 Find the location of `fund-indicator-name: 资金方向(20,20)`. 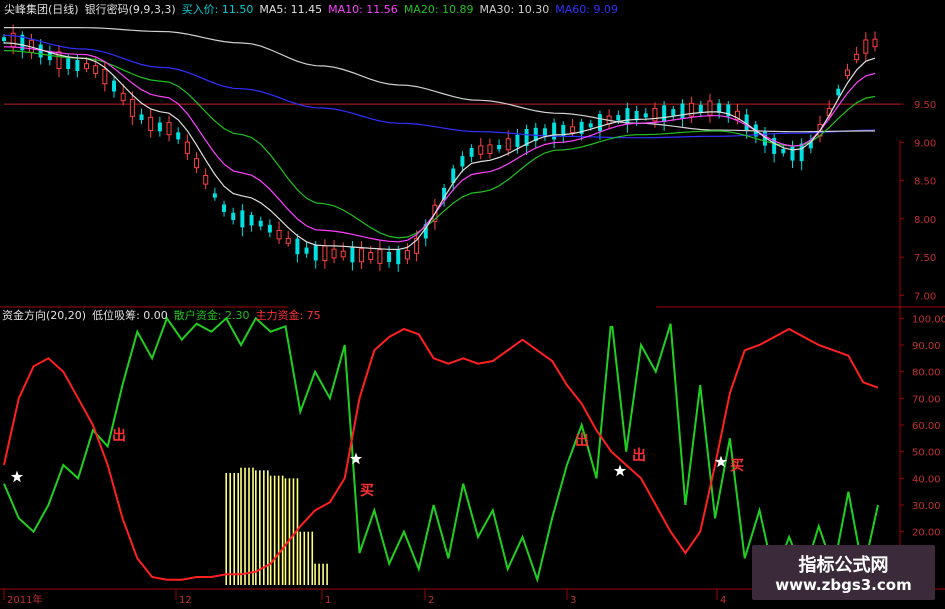

fund-indicator-name: 资金方向(20,20) is located at coordinates (44, 315).